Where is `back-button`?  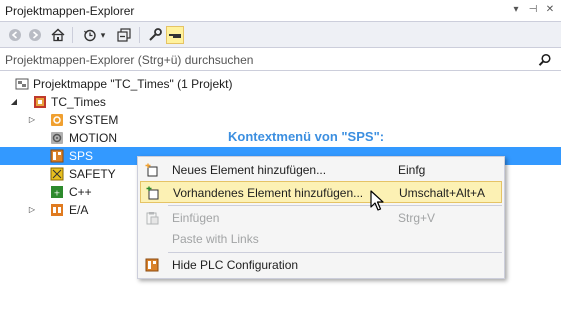 back-button is located at coordinates (15, 35).